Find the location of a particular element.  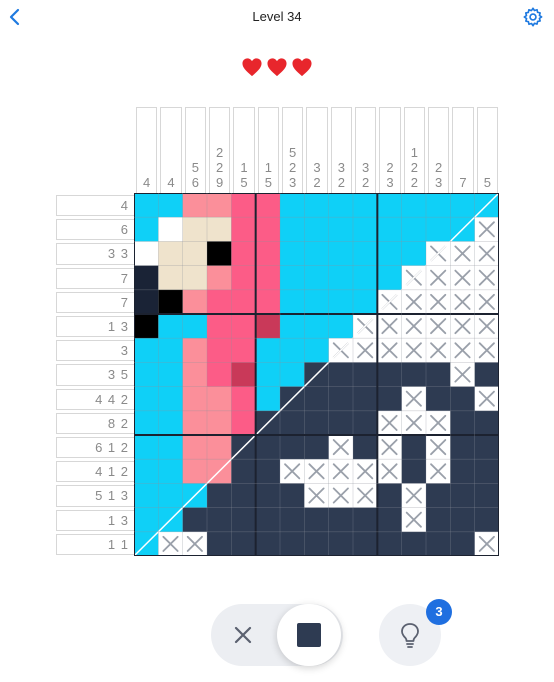

mode-toggle is located at coordinates (277, 635).